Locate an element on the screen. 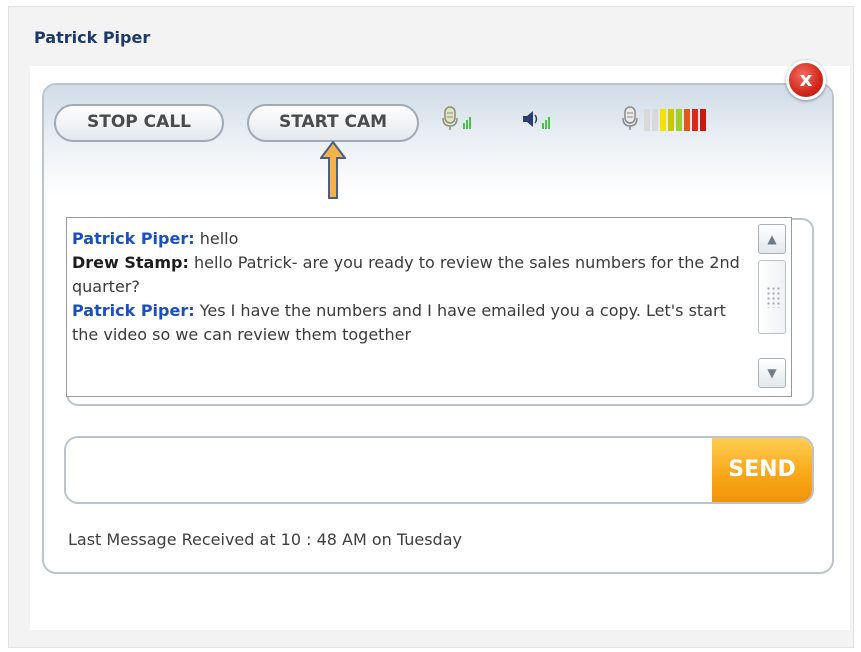  stop-call-button: STOP CALL is located at coordinates (139, 123).